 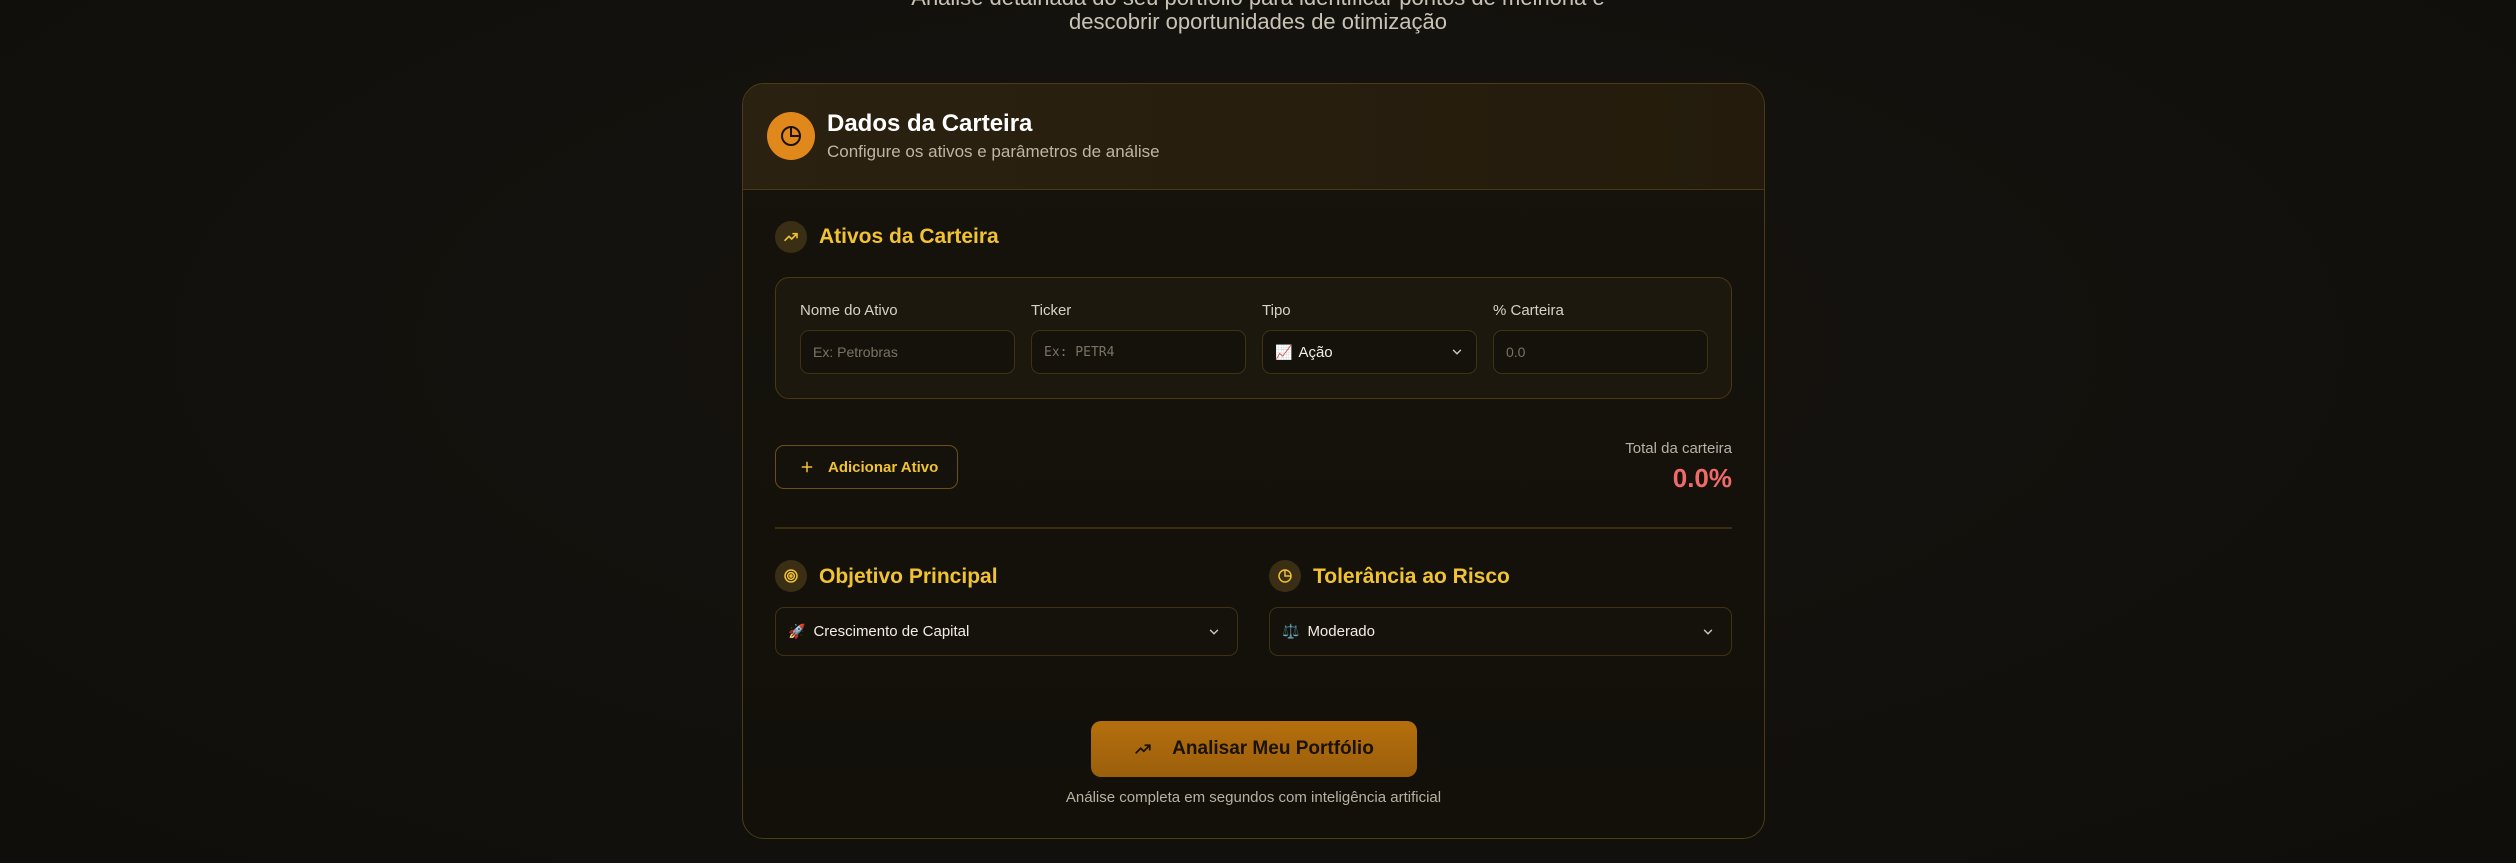 I want to click on card-title: Dados da Carteira, so click(x=930, y=123).